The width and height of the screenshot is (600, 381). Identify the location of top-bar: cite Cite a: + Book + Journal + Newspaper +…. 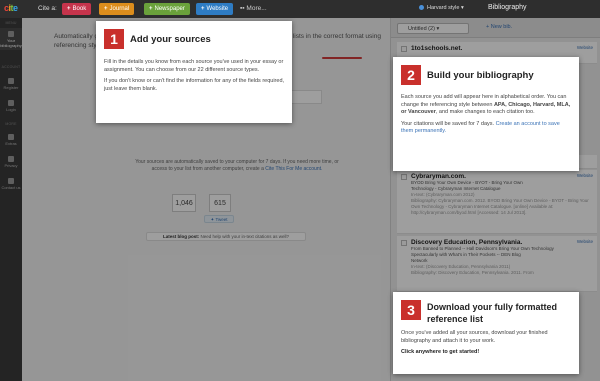
(300, 9).